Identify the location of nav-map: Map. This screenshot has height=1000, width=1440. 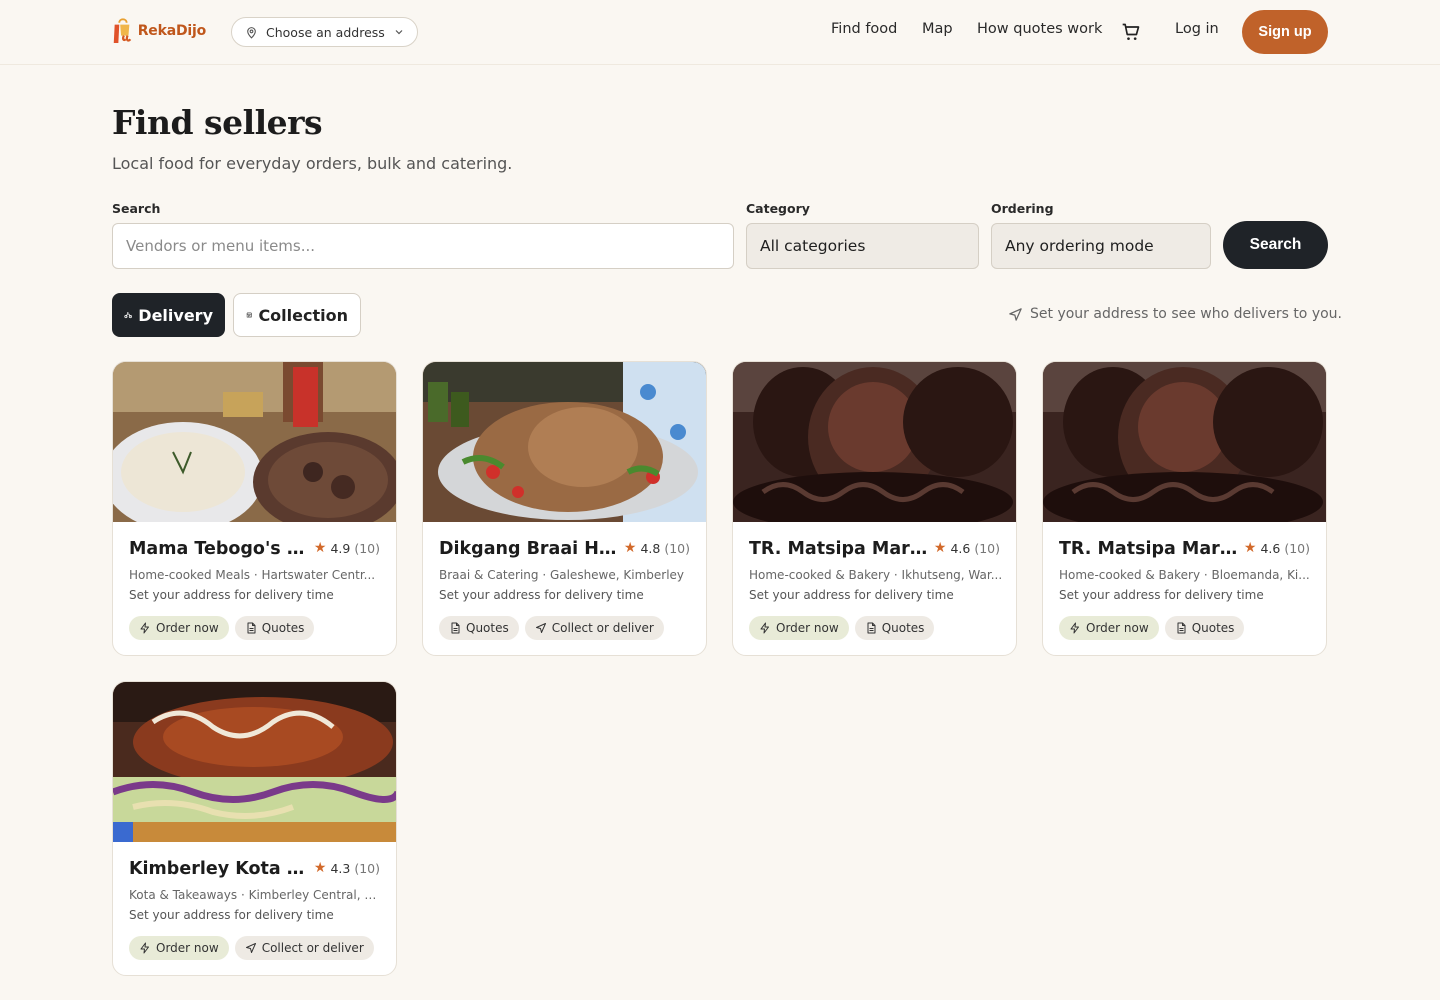
(937, 29).